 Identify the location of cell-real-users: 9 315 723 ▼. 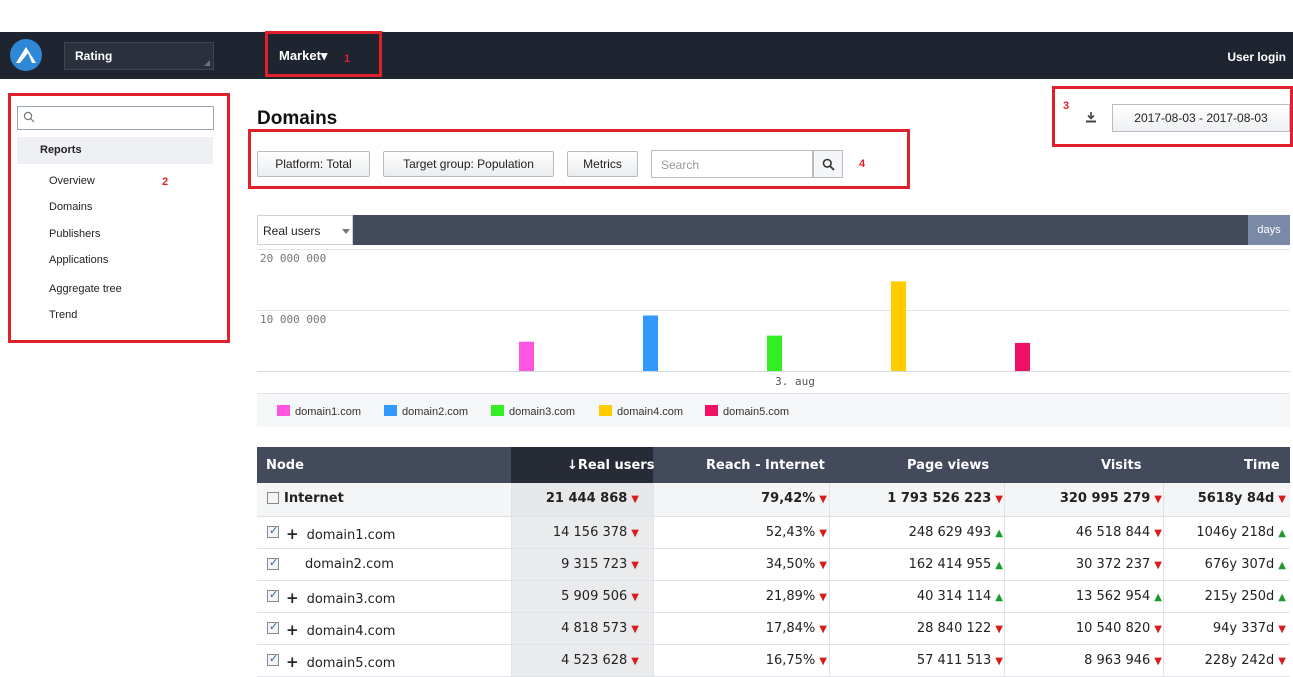
(600, 564).